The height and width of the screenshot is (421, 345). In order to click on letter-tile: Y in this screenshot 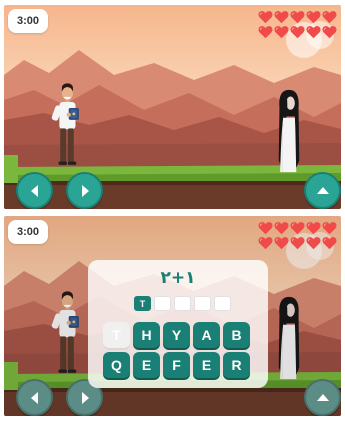, I will do `click(176, 335)`.